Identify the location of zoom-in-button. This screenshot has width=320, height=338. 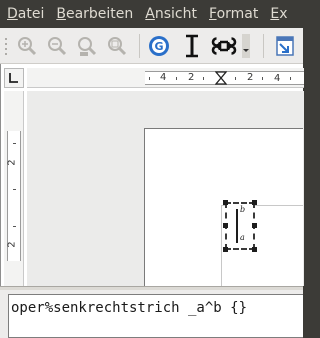
(27, 46).